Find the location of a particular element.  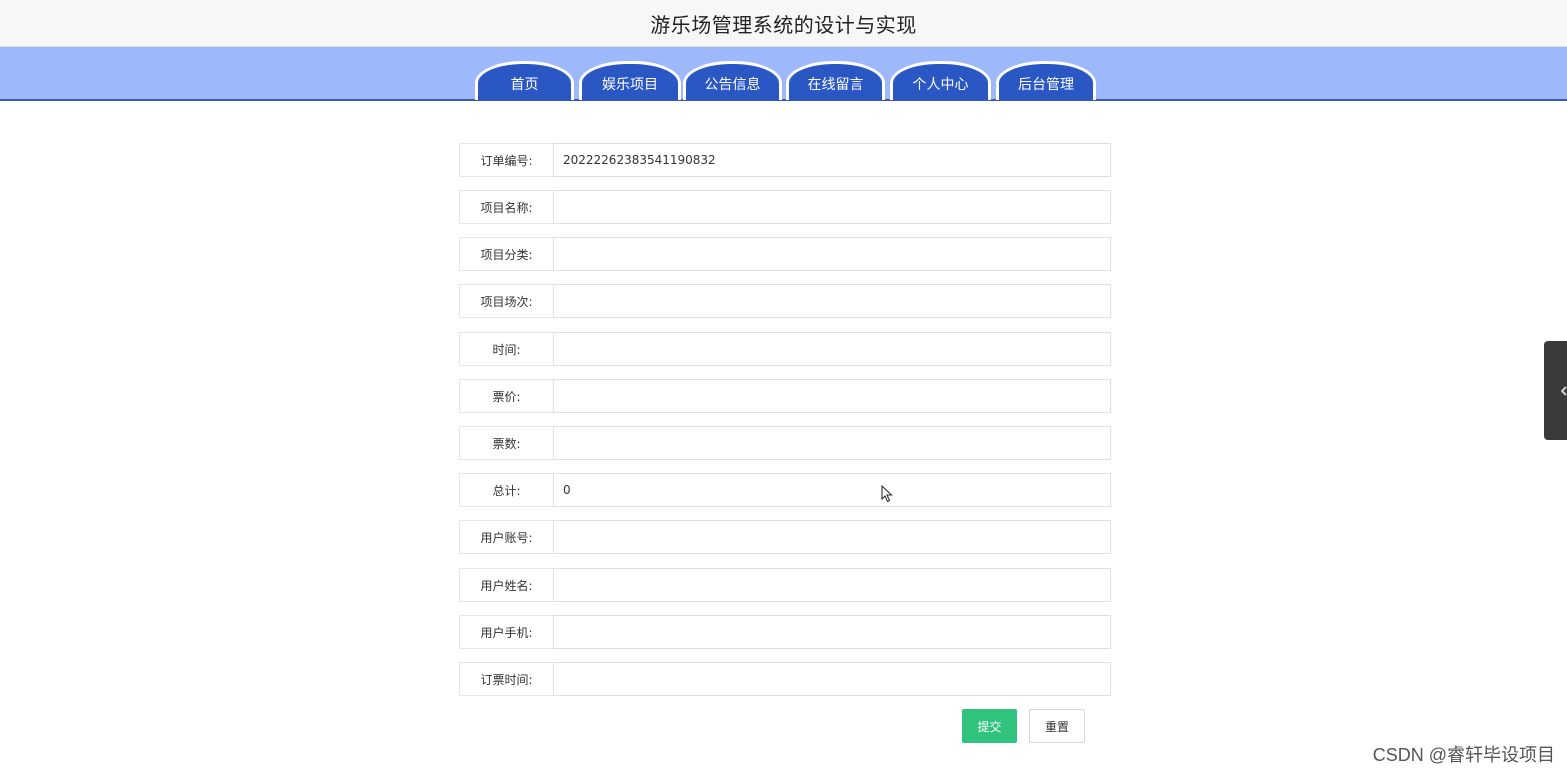

booking-time-label: 订票时间: is located at coordinates (506, 679).